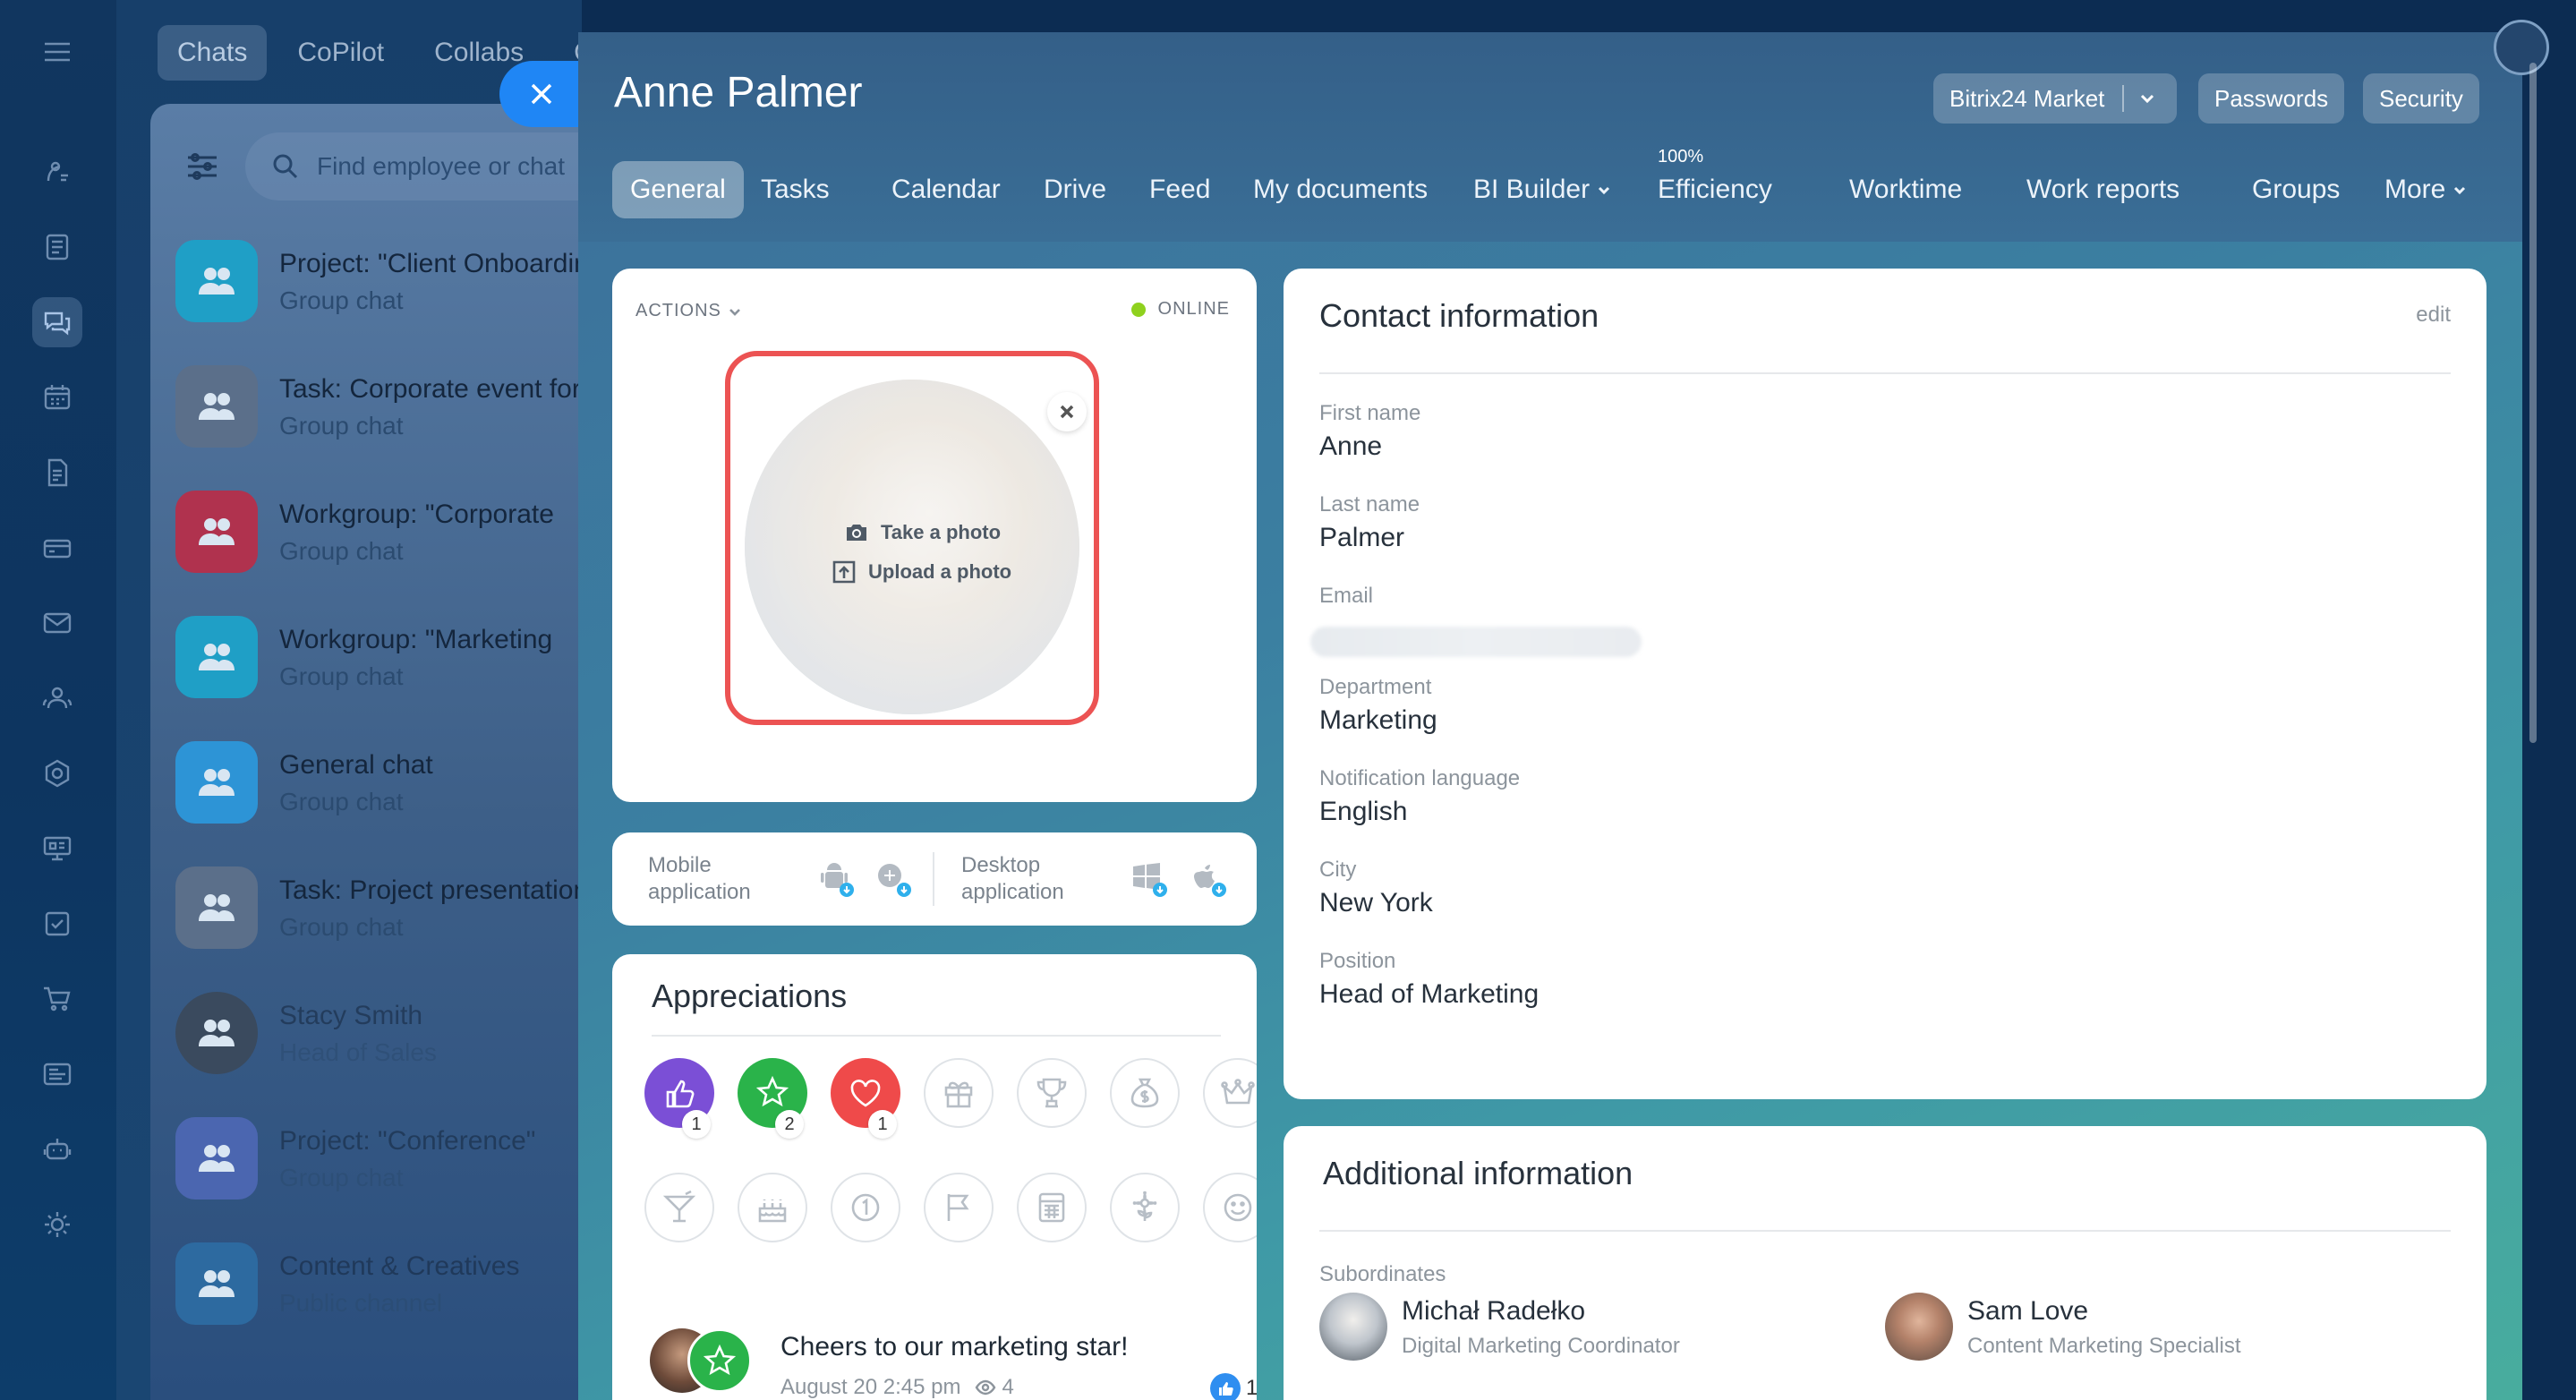  What do you see at coordinates (865, 1207) in the screenshot?
I see `number-one-icon` at bounding box center [865, 1207].